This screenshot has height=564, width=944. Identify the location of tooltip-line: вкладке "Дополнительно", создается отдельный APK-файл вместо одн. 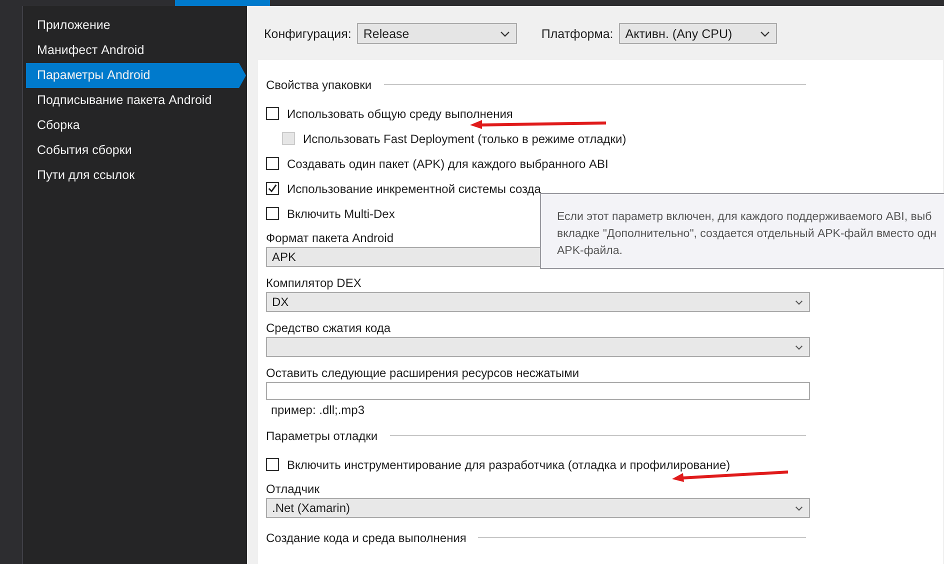
(746, 234).